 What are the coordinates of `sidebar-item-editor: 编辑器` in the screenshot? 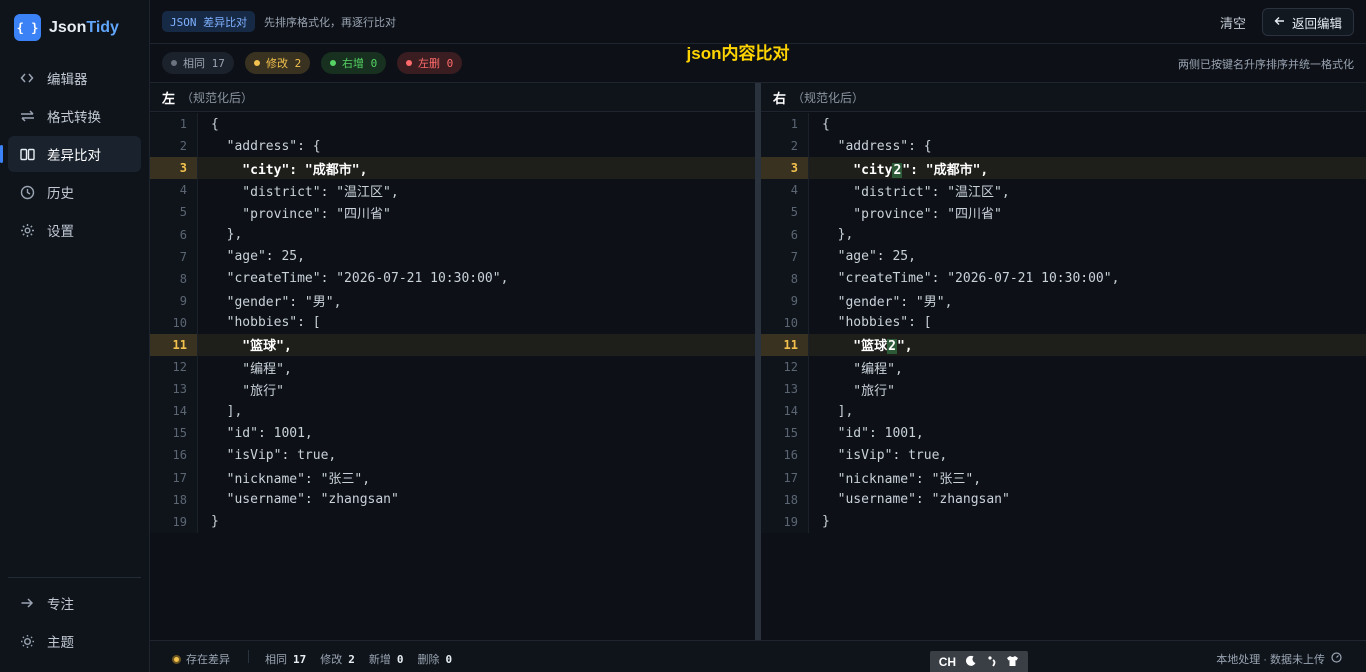 It's located at (74, 78).